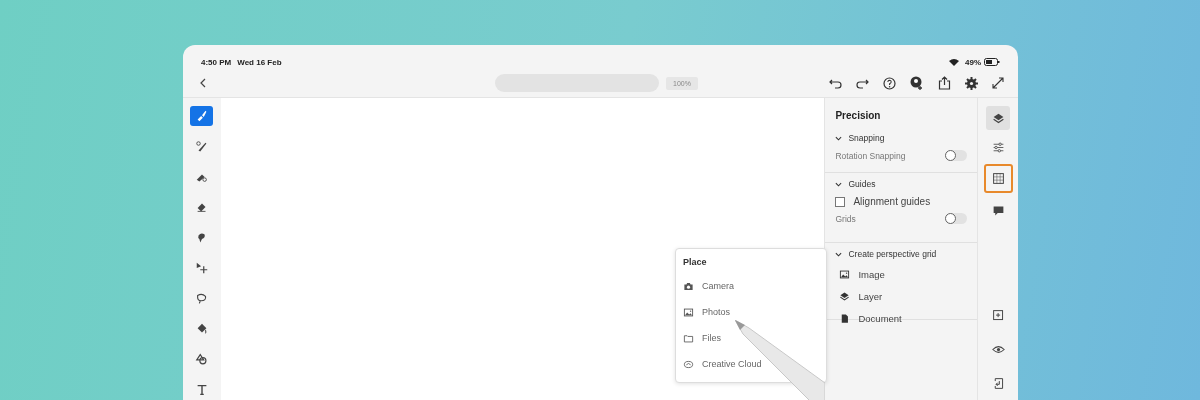 This screenshot has width=1200, height=400. What do you see at coordinates (201, 359) in the screenshot?
I see `shapes-icon` at bounding box center [201, 359].